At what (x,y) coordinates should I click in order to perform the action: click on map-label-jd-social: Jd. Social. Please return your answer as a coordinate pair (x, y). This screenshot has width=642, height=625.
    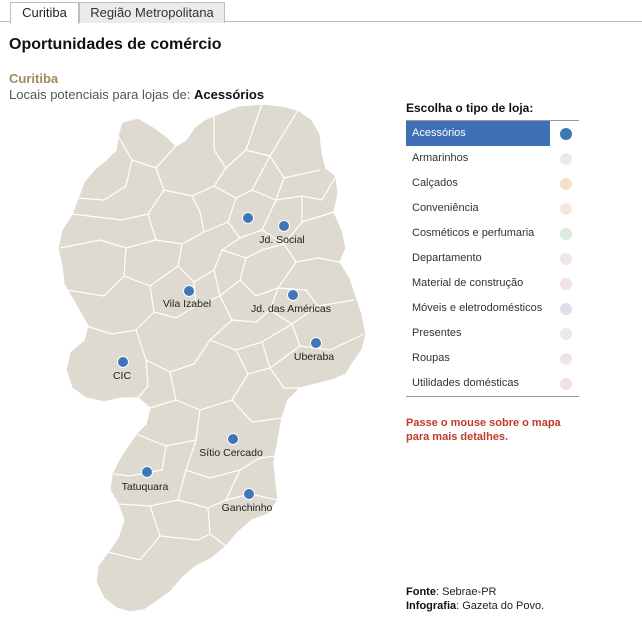
    Looking at the image, I should click on (282, 240).